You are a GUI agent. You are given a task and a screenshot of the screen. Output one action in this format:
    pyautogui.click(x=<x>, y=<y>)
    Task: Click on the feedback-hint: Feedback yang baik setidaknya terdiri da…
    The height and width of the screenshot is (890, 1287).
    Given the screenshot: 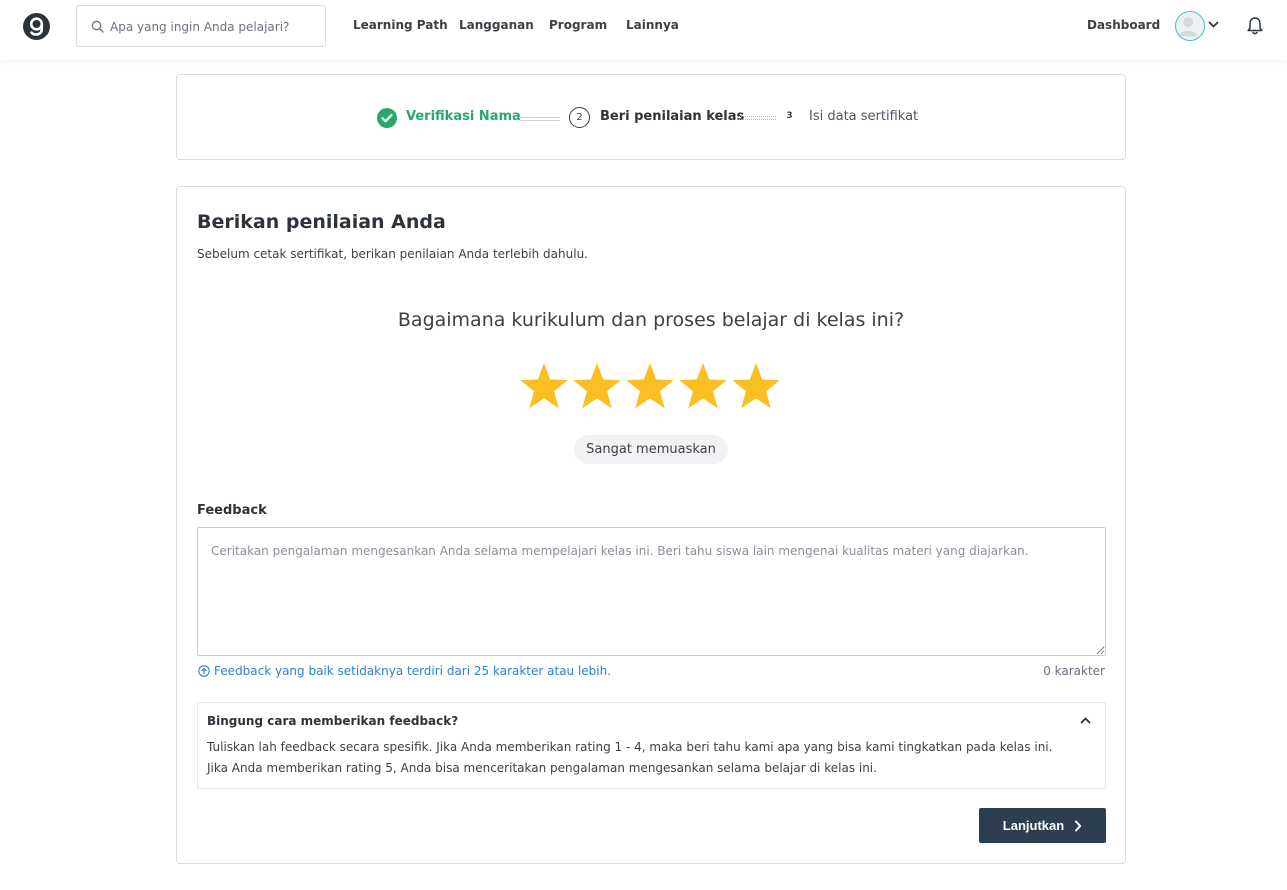 What is the action you would take?
    pyautogui.click(x=404, y=671)
    